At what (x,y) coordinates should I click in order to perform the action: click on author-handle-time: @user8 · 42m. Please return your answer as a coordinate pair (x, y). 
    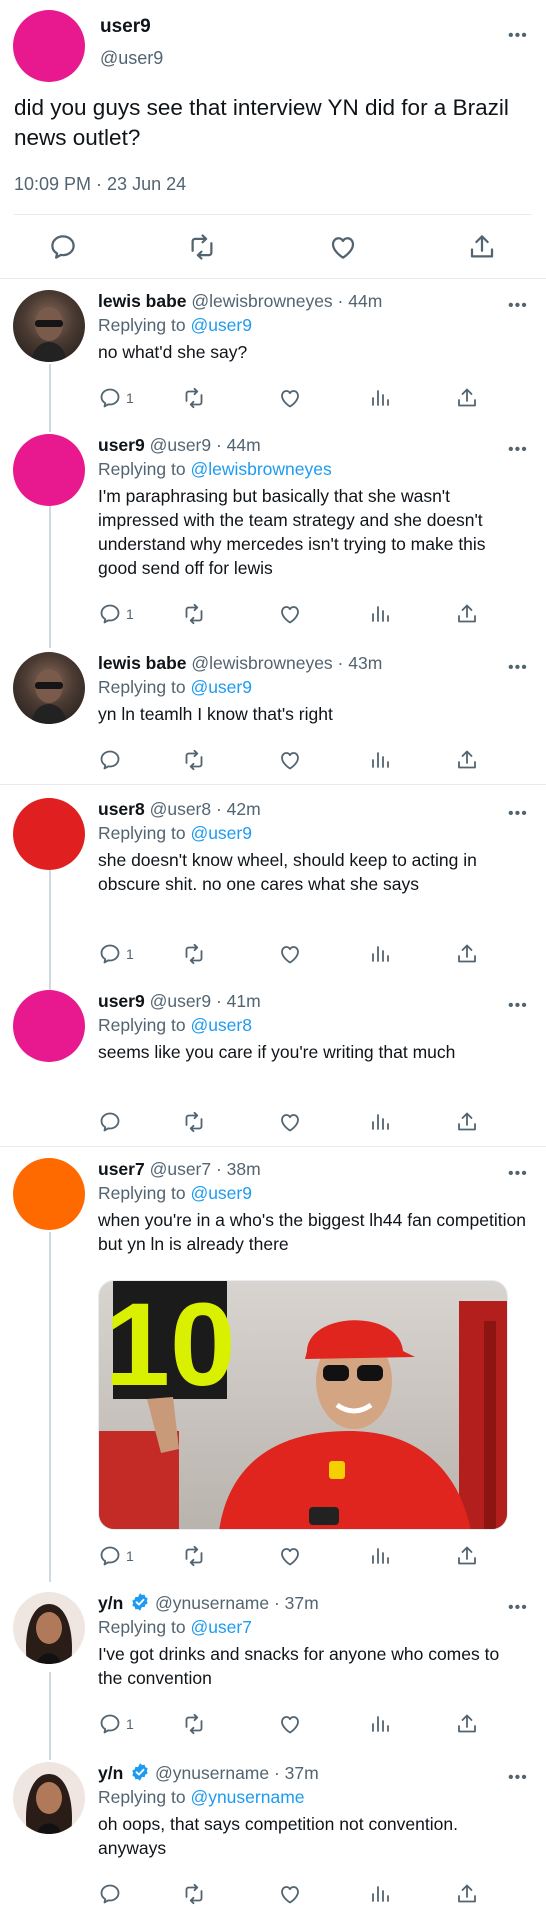
    Looking at the image, I should click on (205, 809).